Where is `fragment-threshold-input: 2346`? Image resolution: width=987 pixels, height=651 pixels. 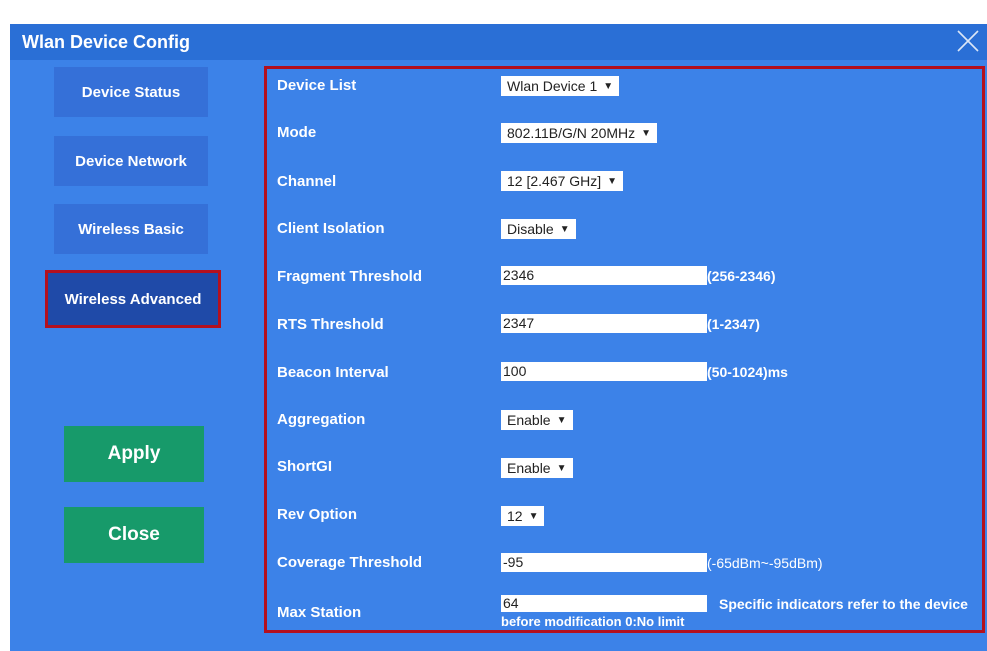
fragment-threshold-input: 2346 is located at coordinates (604, 275).